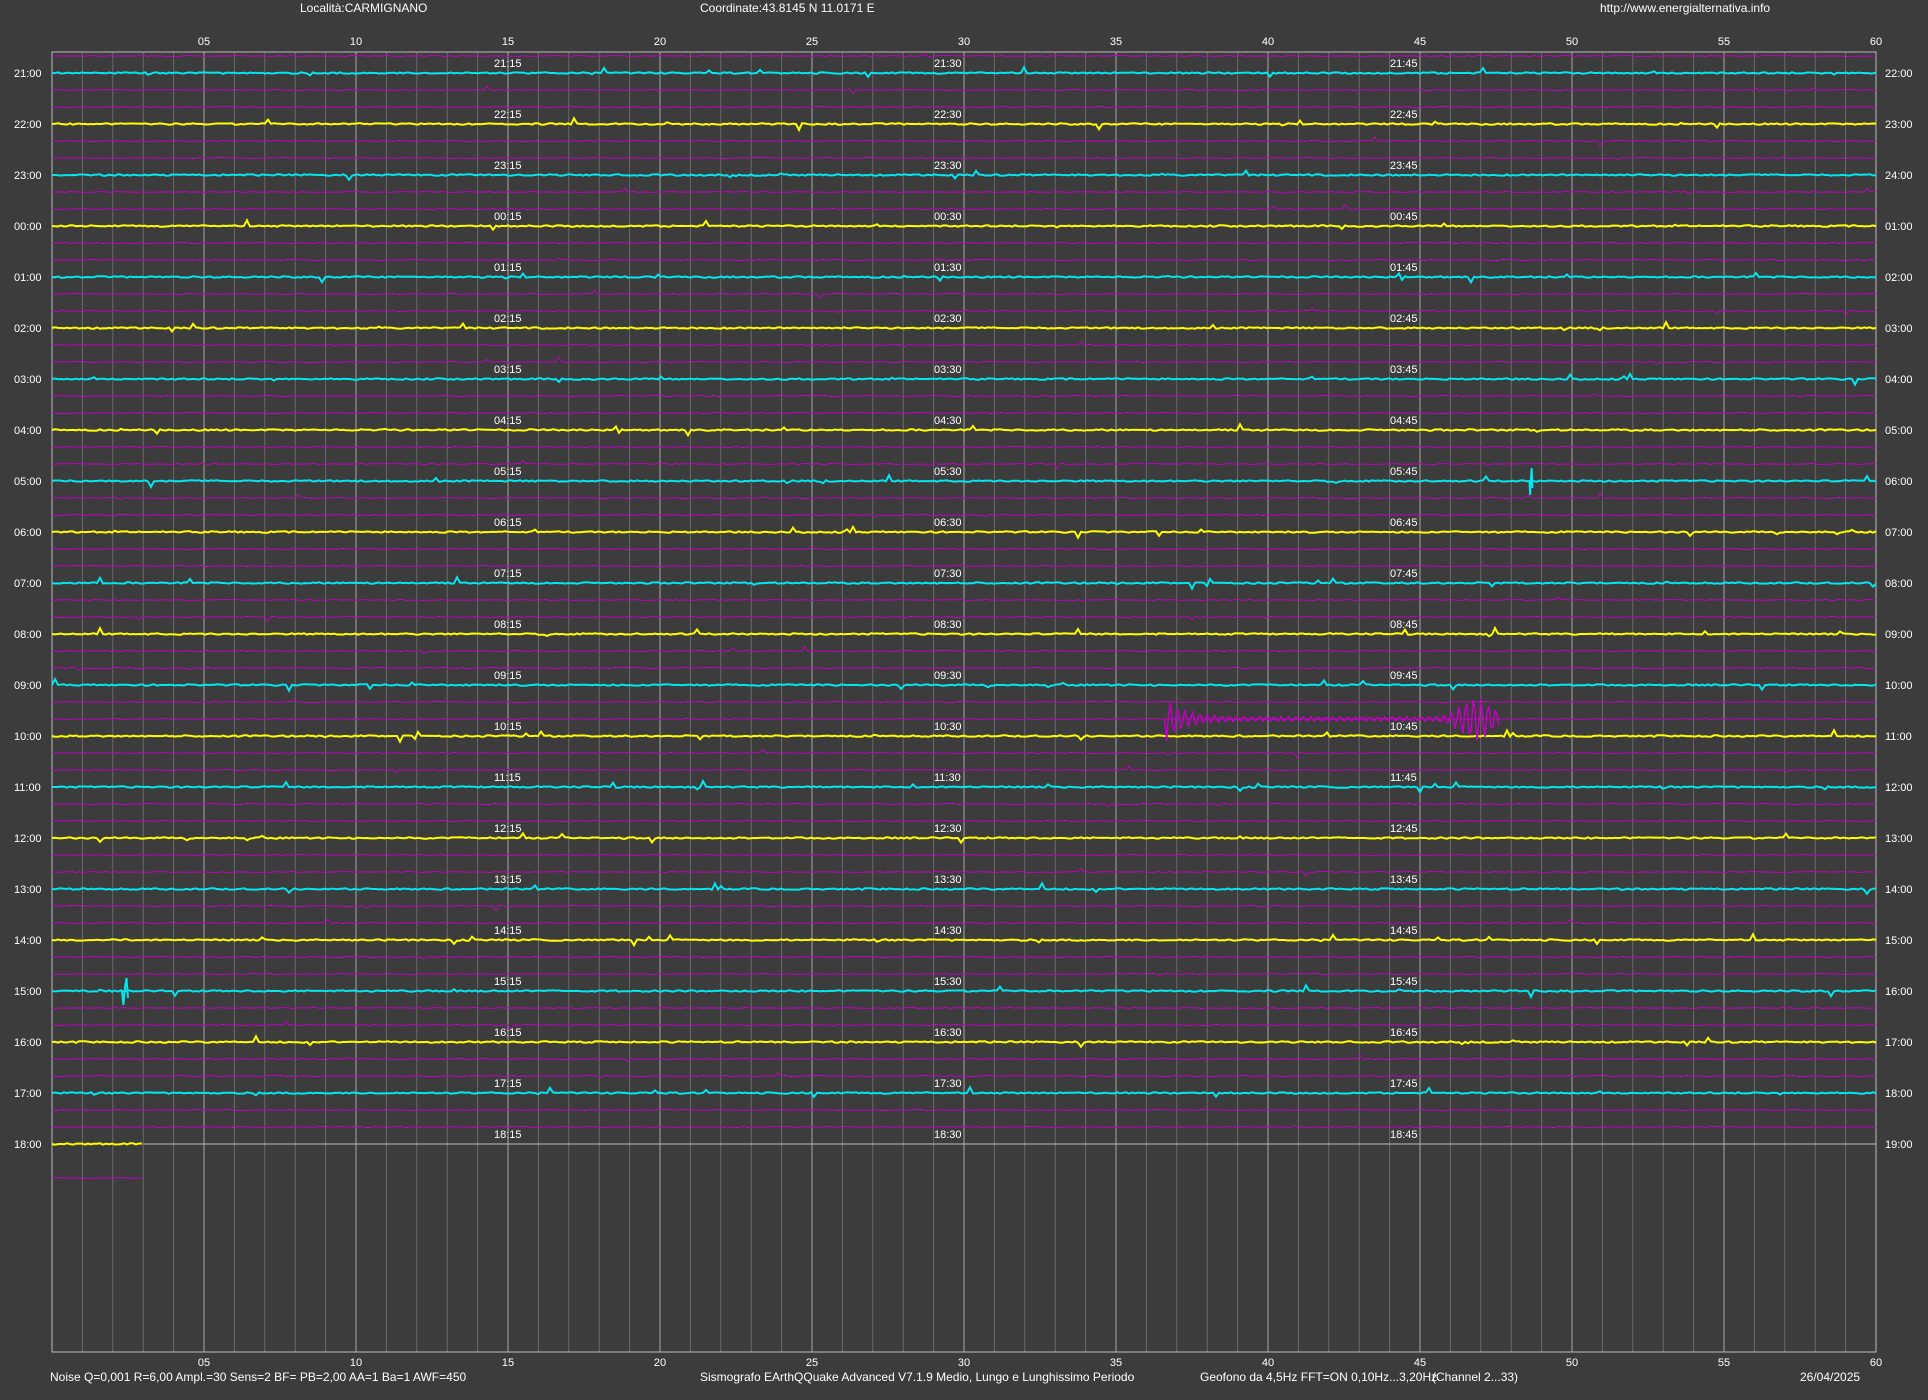  I want to click on row-time-label-left: 21:00, so click(28, 74).